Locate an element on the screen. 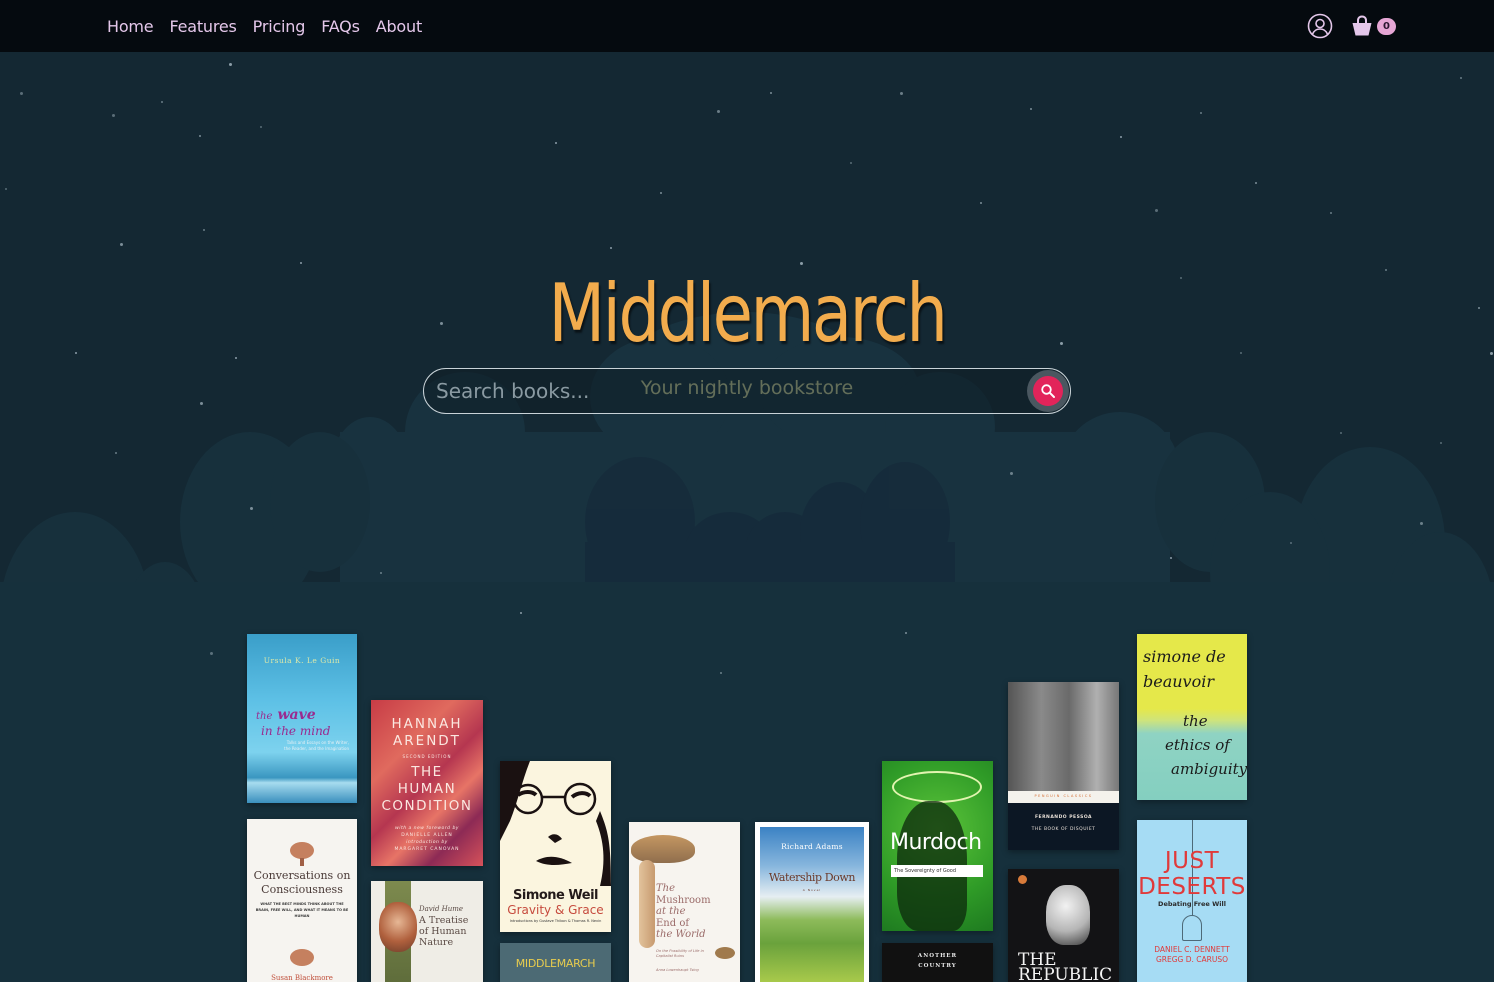 The image size is (1494, 982). book-title: Gravity & Grace is located at coordinates (555, 910).